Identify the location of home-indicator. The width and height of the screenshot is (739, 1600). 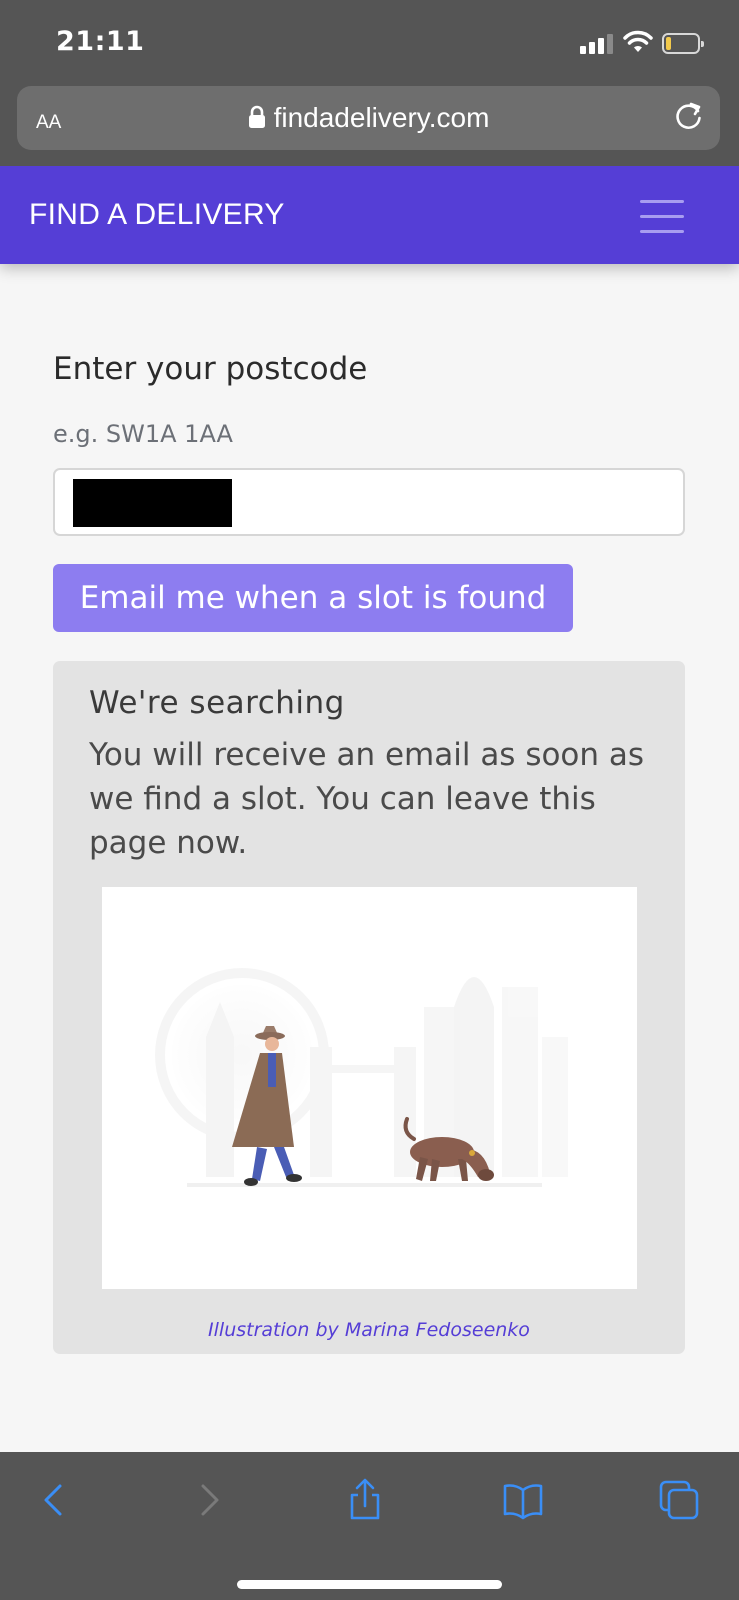
(369, 1584).